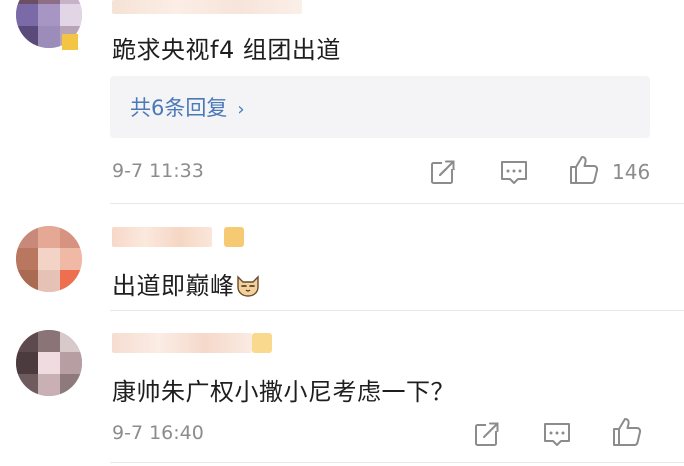 The width and height of the screenshot is (684, 466). What do you see at coordinates (226, 50) in the screenshot?
I see `comment-text: 跪求央视f4 组团出道` at bounding box center [226, 50].